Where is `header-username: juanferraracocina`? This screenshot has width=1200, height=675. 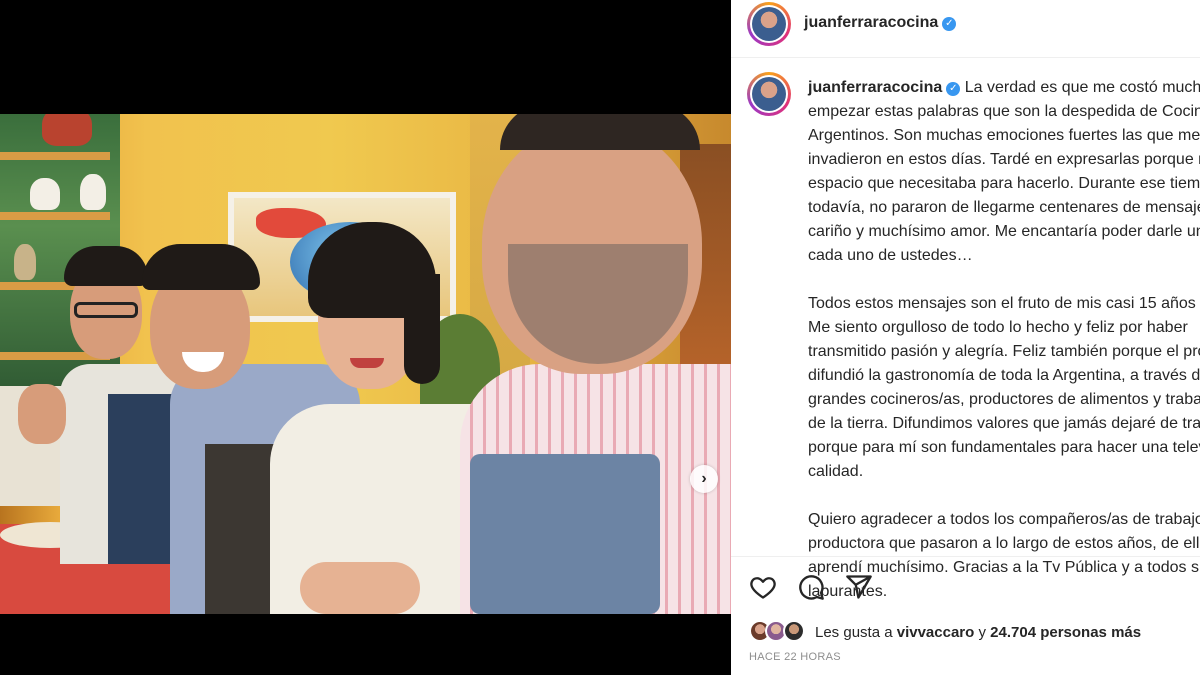
header-username: juanferraracocina is located at coordinates (871, 22).